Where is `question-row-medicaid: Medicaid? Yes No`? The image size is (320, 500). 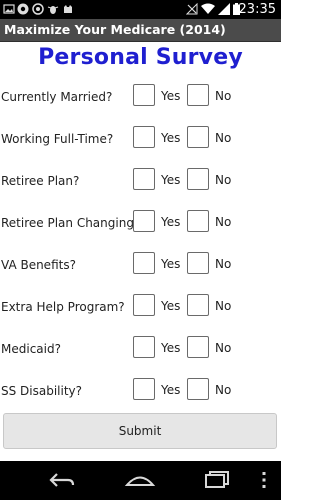
question-row-medicaid: Medicaid? Yes No is located at coordinates (140, 350).